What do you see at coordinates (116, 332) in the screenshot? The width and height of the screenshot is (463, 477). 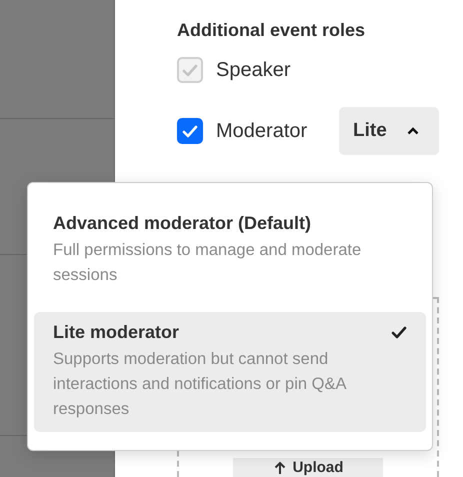 I see `option-title: Lite moderator` at bounding box center [116, 332].